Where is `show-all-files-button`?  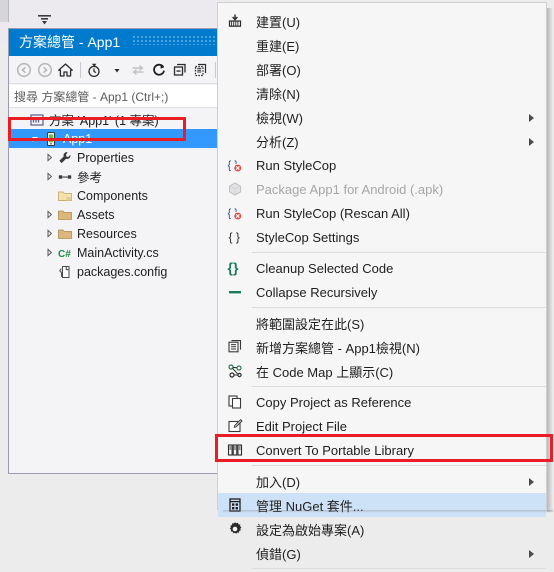
show-all-files-button is located at coordinates (200, 70).